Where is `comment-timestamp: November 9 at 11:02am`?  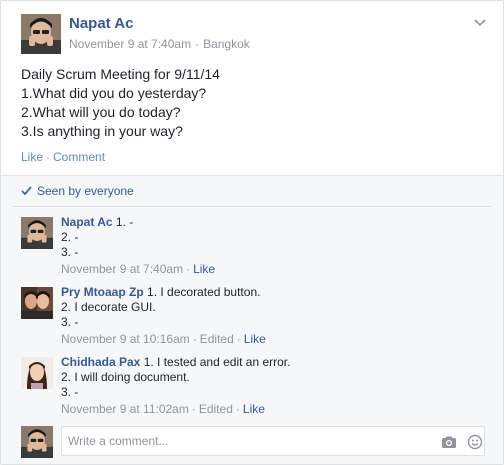
comment-timestamp: November 9 at 11:02am is located at coordinates (125, 409).